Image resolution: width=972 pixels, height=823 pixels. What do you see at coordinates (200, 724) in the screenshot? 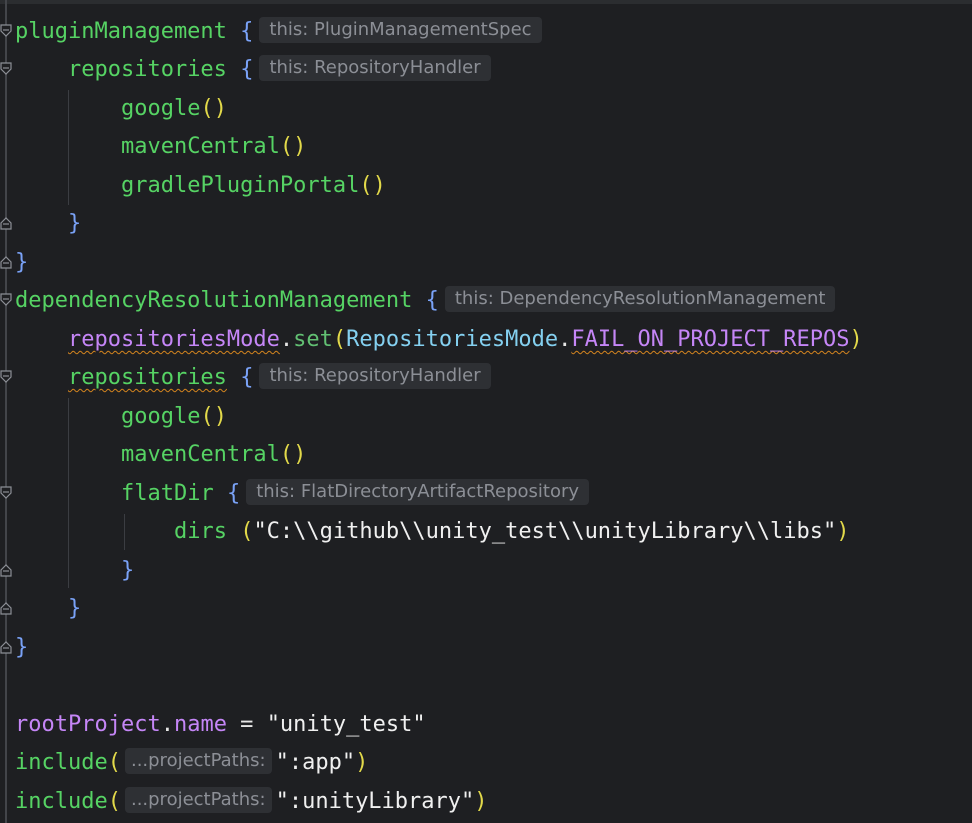
I see `property-name: name` at bounding box center [200, 724].